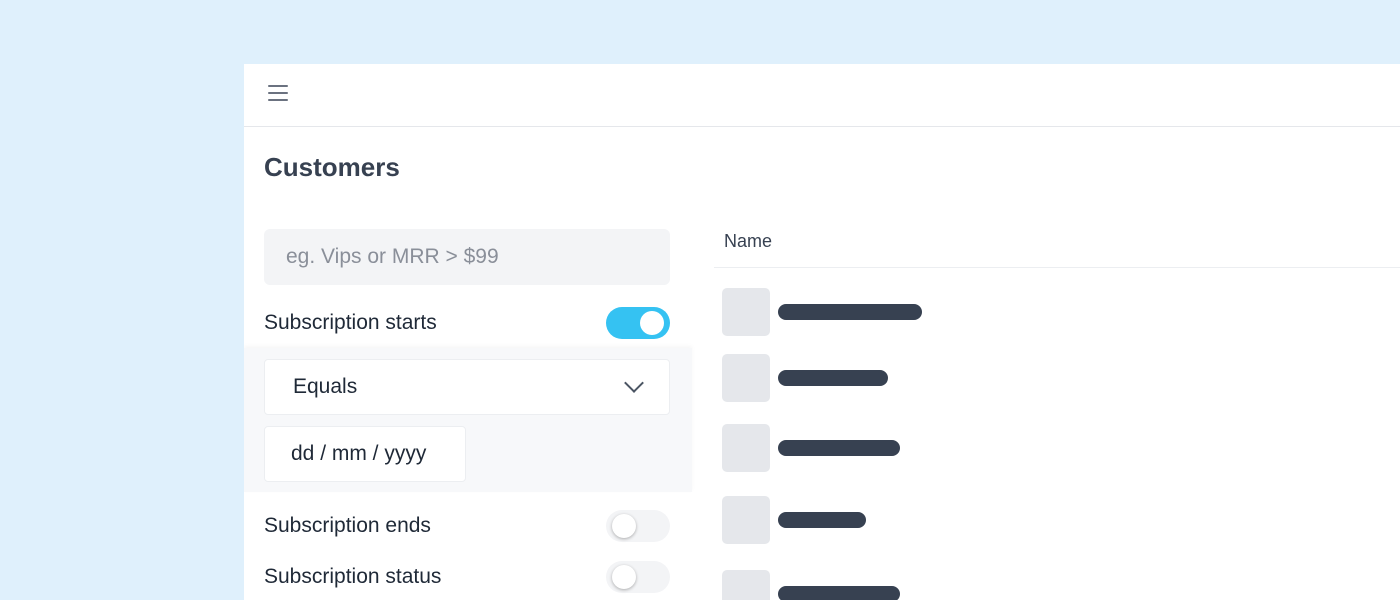 The height and width of the screenshot is (600, 1400). I want to click on filter-label: Subscription starts, so click(350, 322).